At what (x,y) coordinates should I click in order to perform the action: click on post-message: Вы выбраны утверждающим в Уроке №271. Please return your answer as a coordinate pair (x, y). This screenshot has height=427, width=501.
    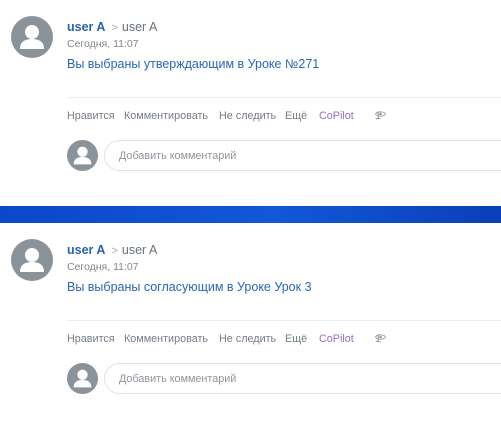
    Looking at the image, I should click on (193, 64).